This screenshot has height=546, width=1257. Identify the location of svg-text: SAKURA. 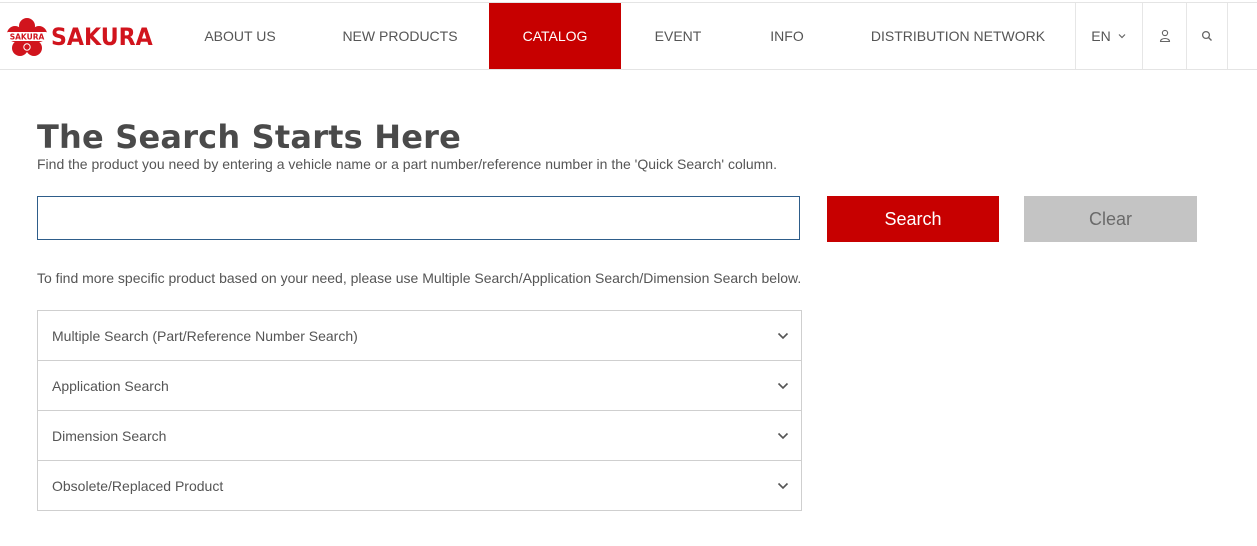
(27, 37).